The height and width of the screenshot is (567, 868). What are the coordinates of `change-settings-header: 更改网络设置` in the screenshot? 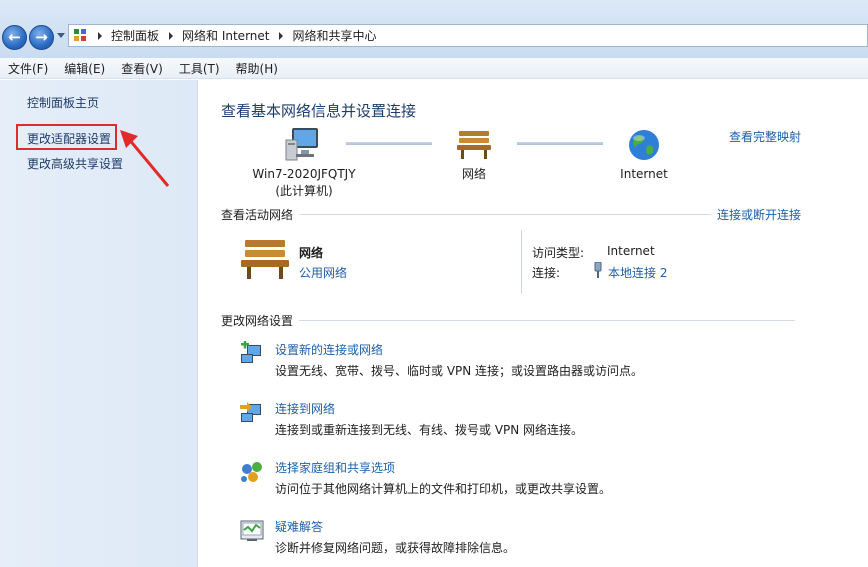 It's located at (511, 320).